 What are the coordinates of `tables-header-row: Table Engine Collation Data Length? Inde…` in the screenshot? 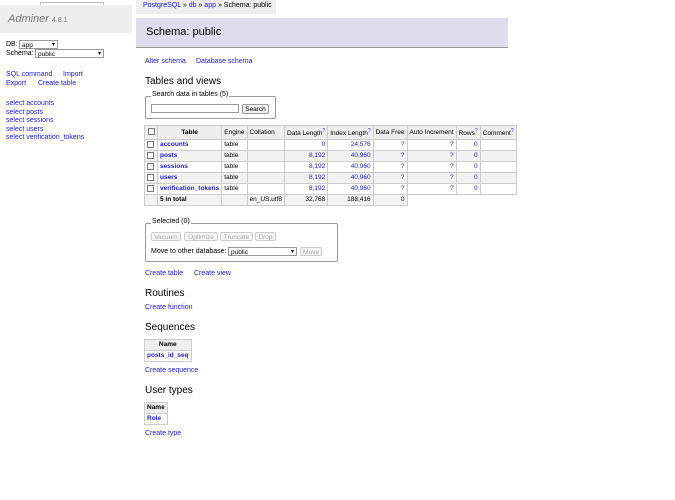 It's located at (330, 132).